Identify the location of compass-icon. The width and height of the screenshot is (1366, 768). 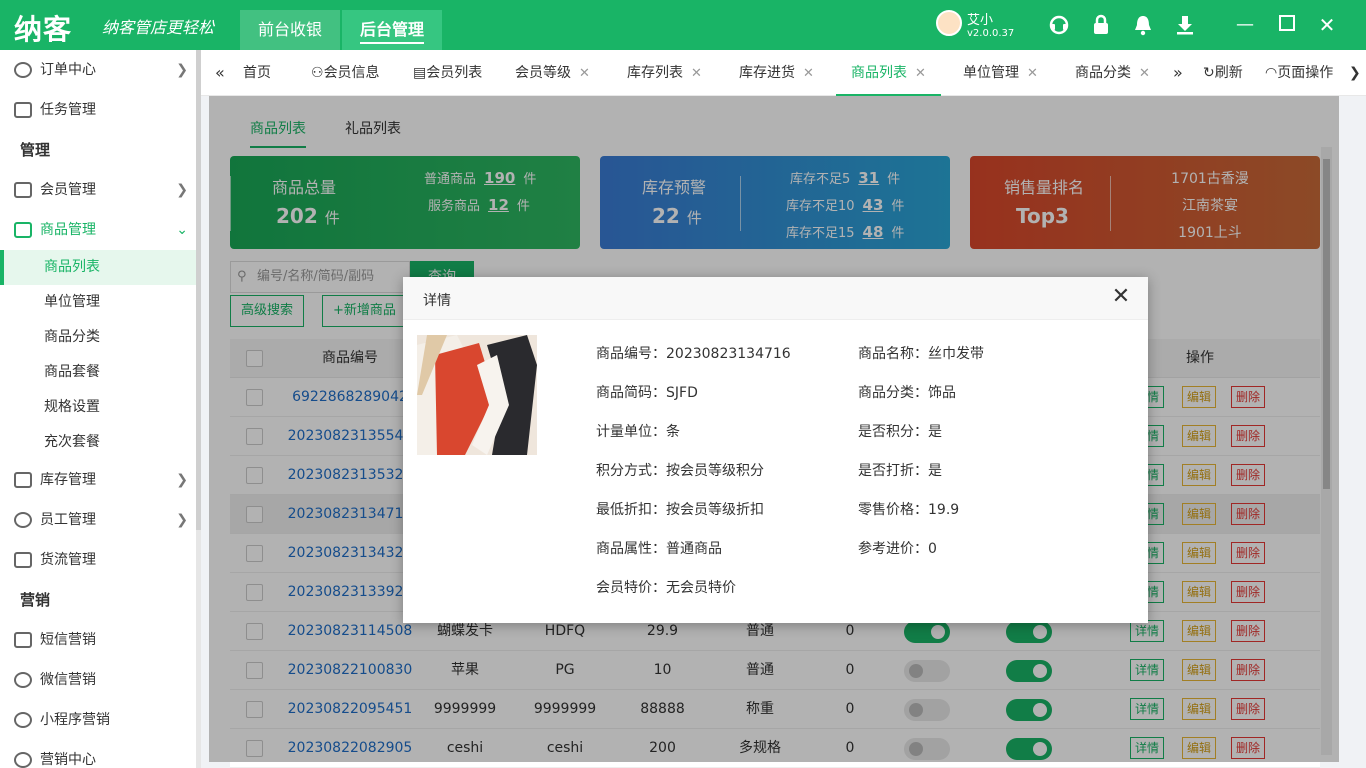
(23, 760).